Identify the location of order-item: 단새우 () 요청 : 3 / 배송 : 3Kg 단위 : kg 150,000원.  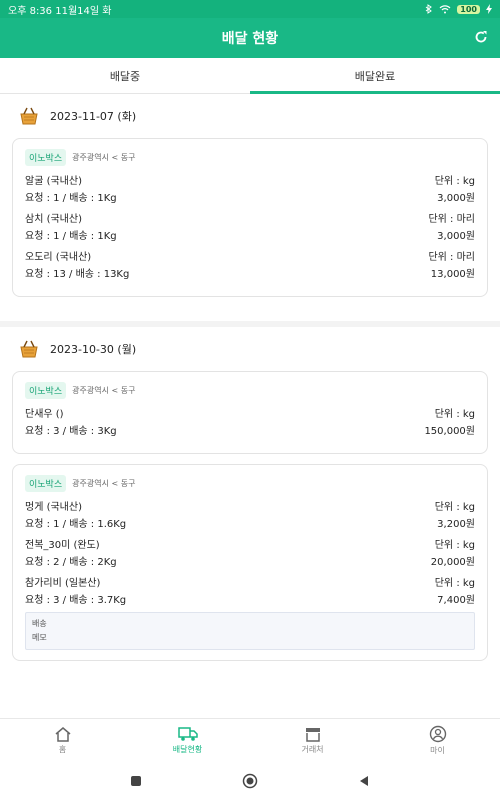
(250, 421).